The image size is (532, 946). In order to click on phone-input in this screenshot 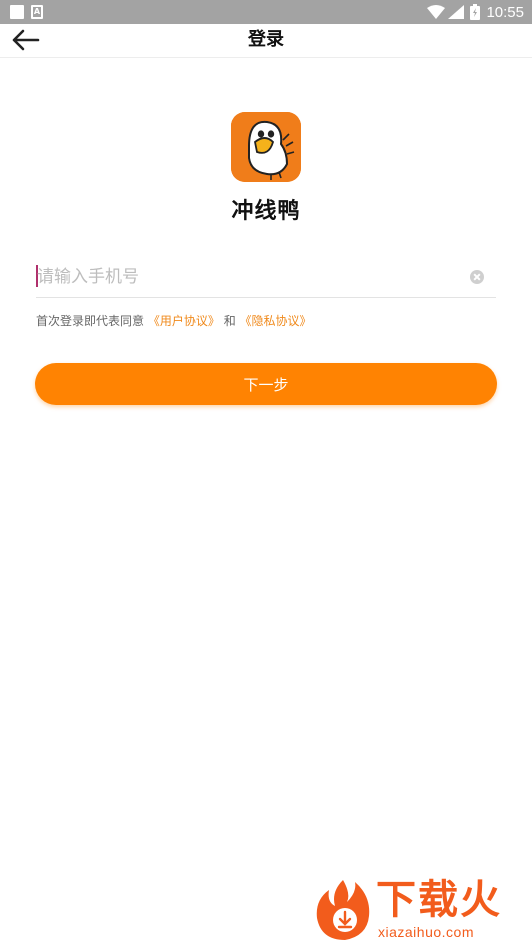, I will do `click(246, 277)`.